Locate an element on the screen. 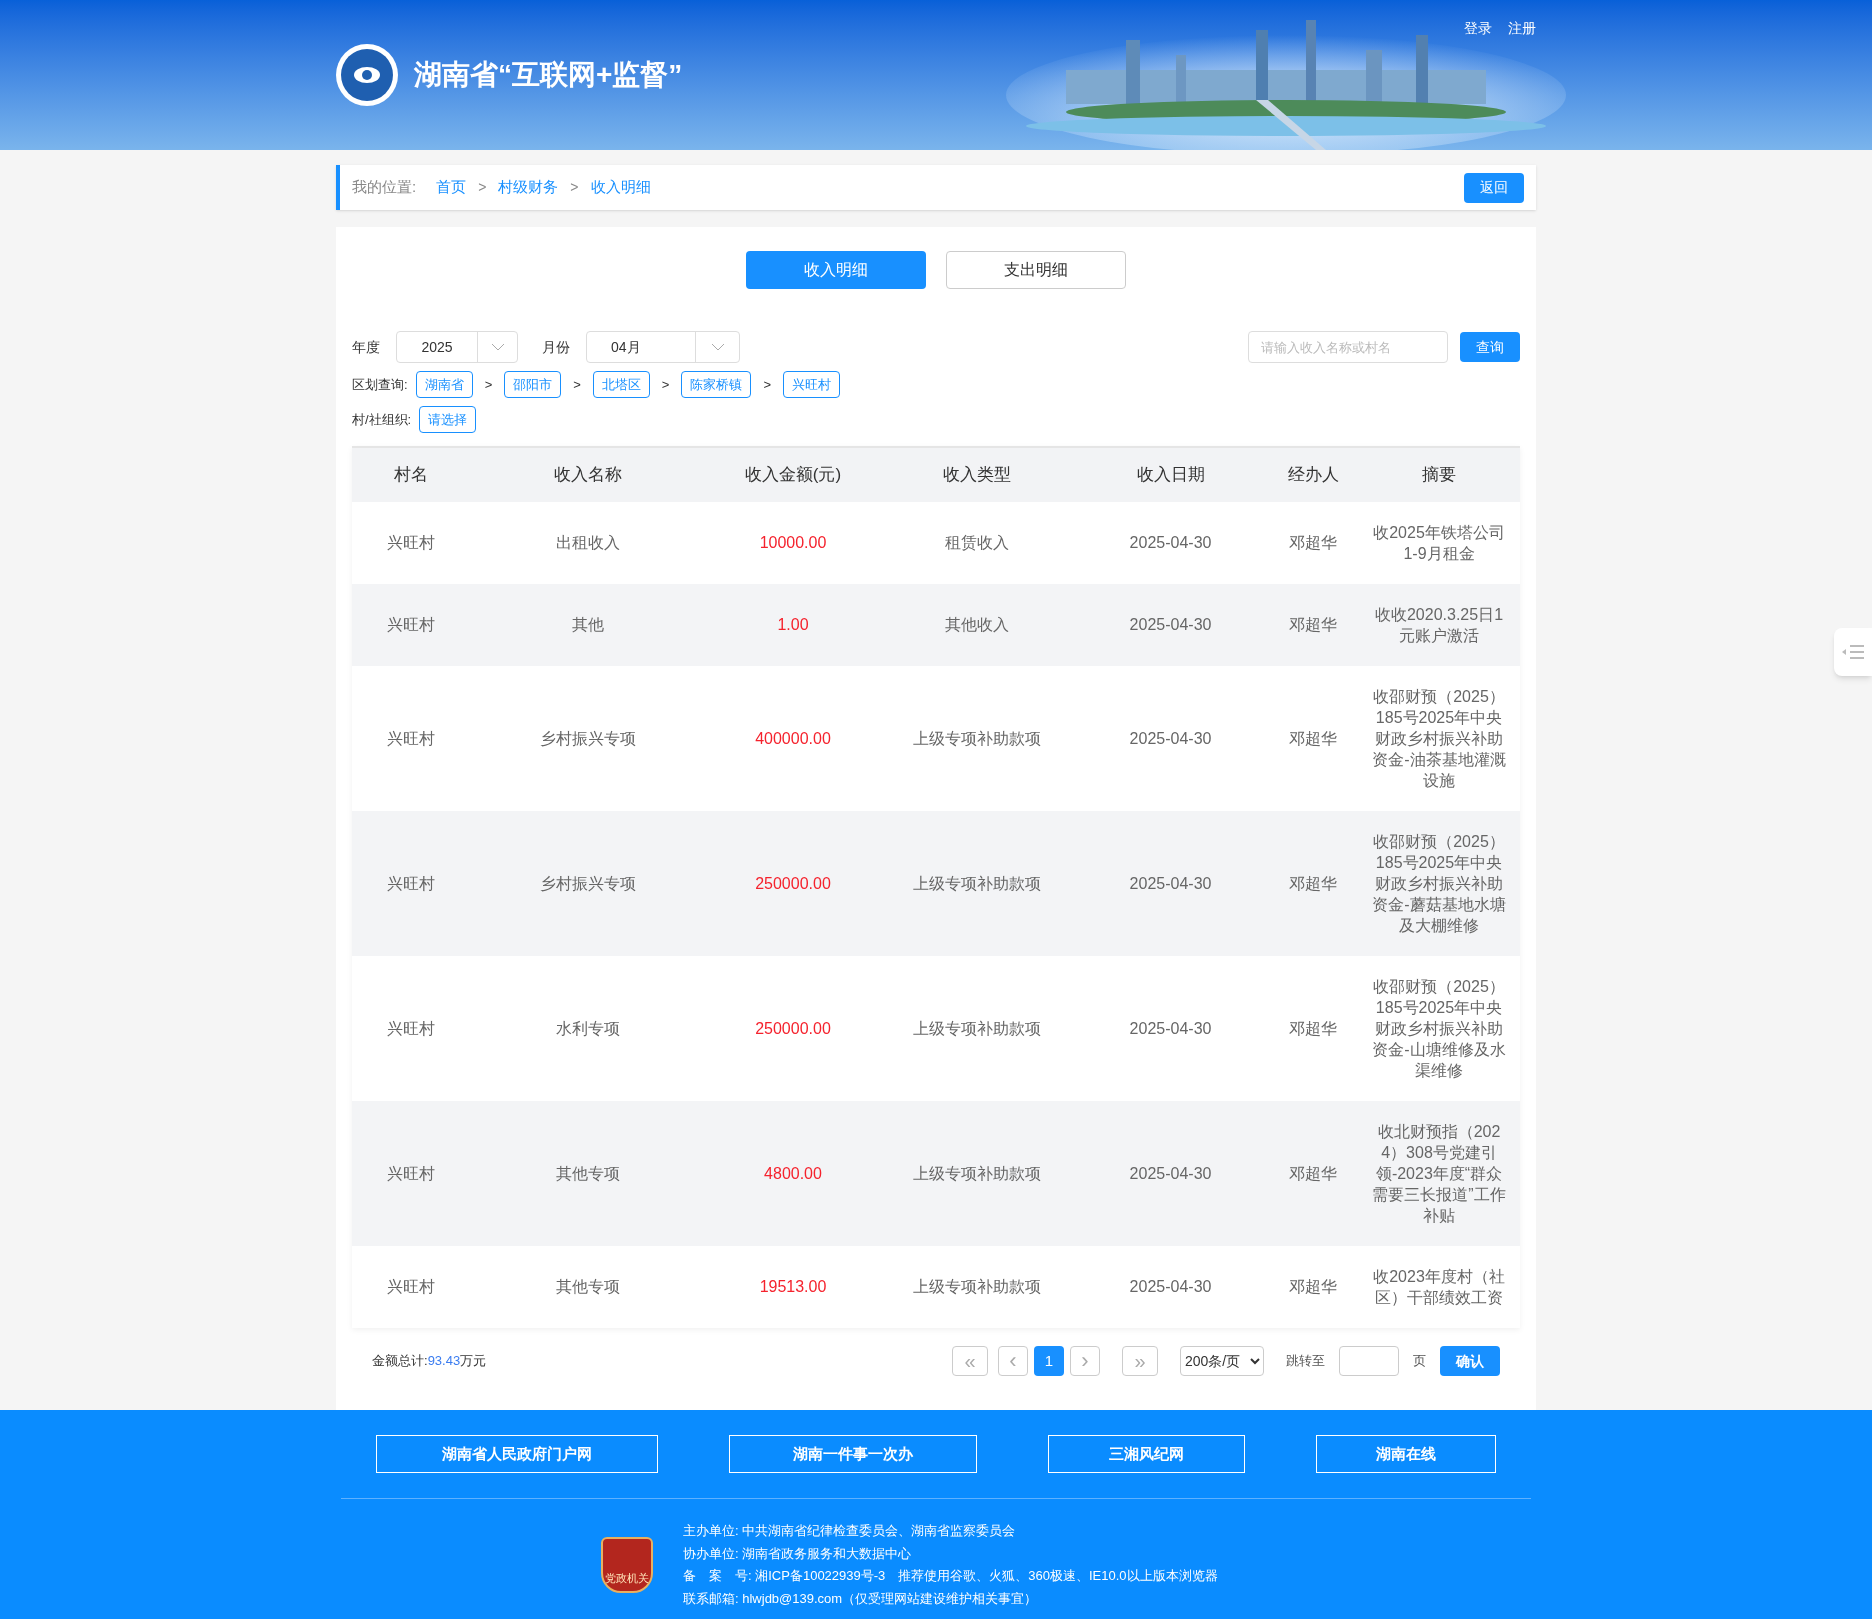 Image resolution: width=1872 pixels, height=1619 pixels. previous-page-button: ‹ is located at coordinates (1013, 1361).